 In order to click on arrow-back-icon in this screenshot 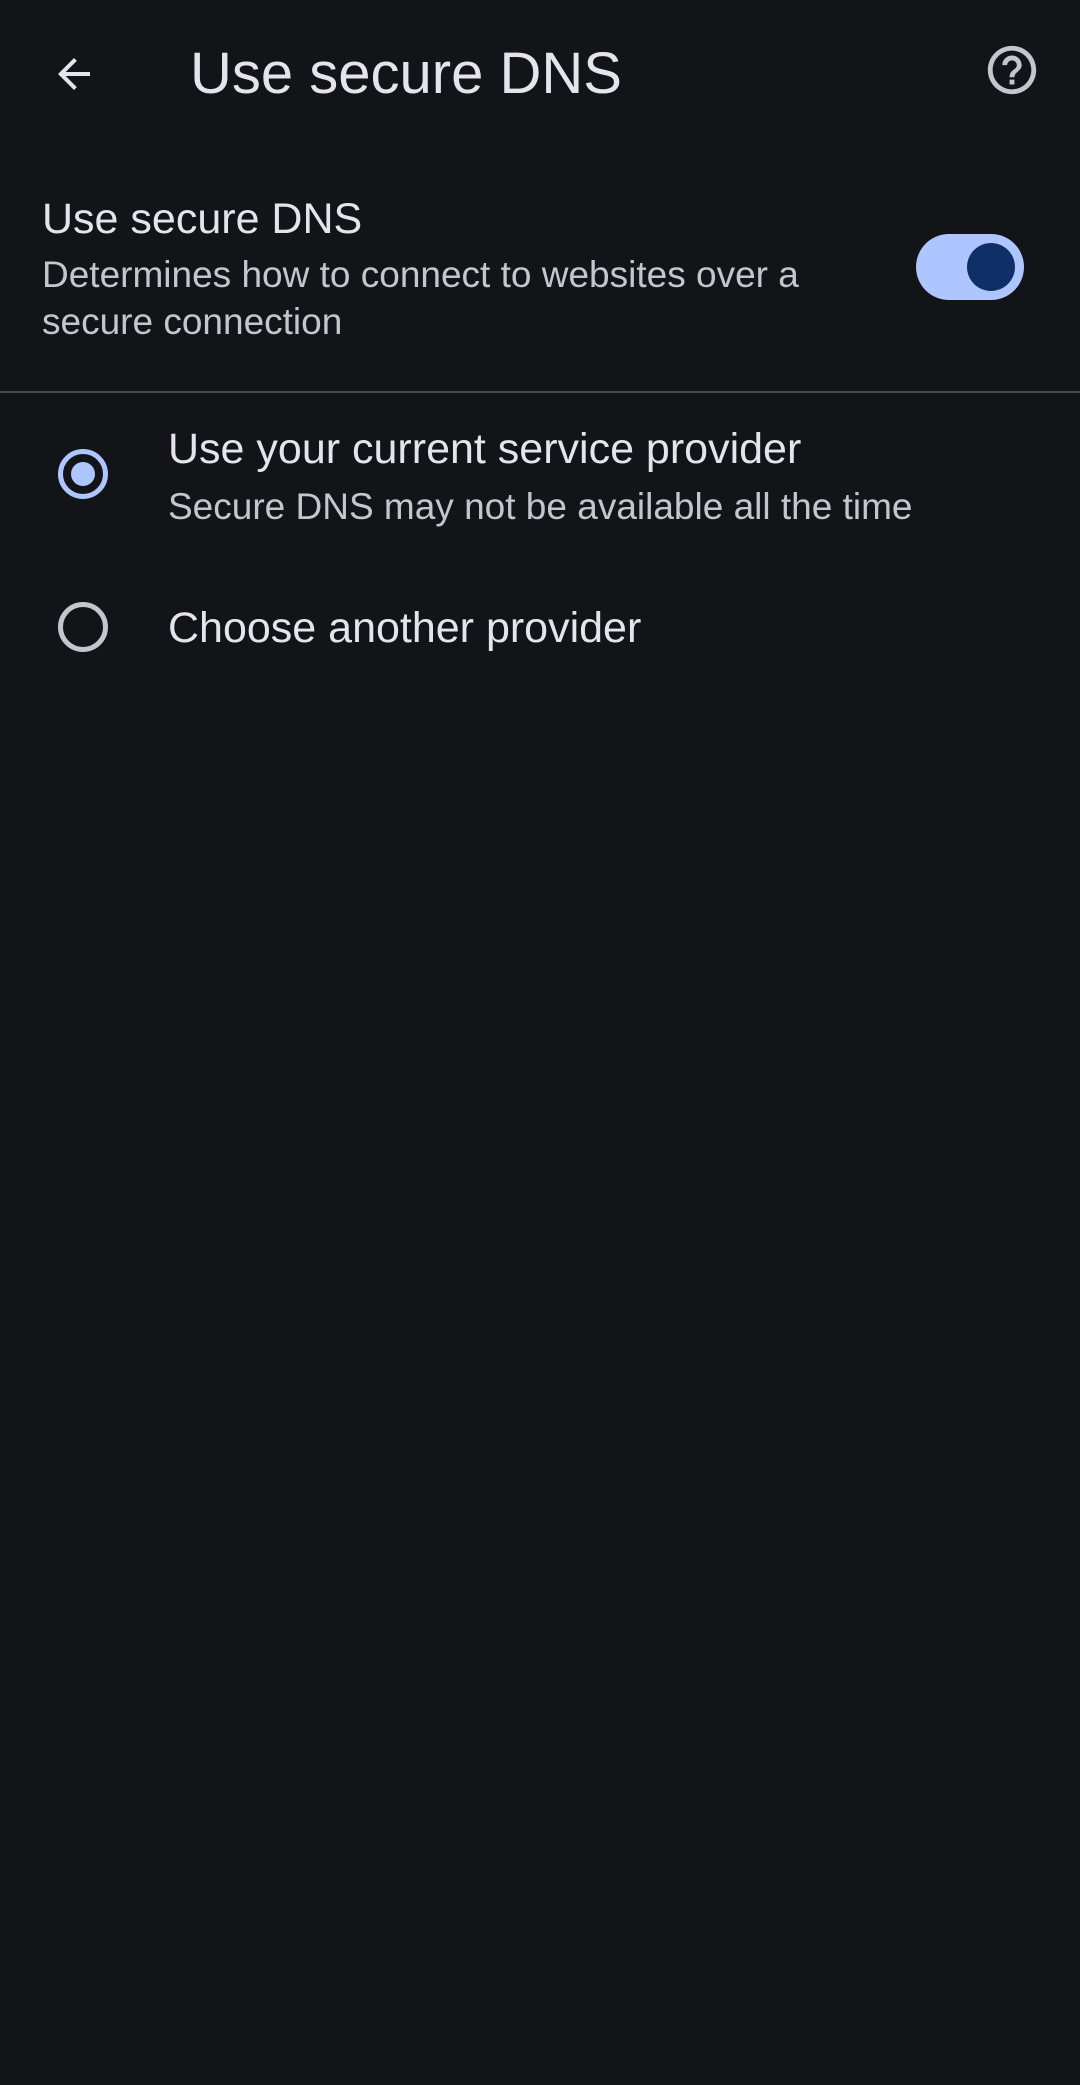, I will do `click(74, 74)`.